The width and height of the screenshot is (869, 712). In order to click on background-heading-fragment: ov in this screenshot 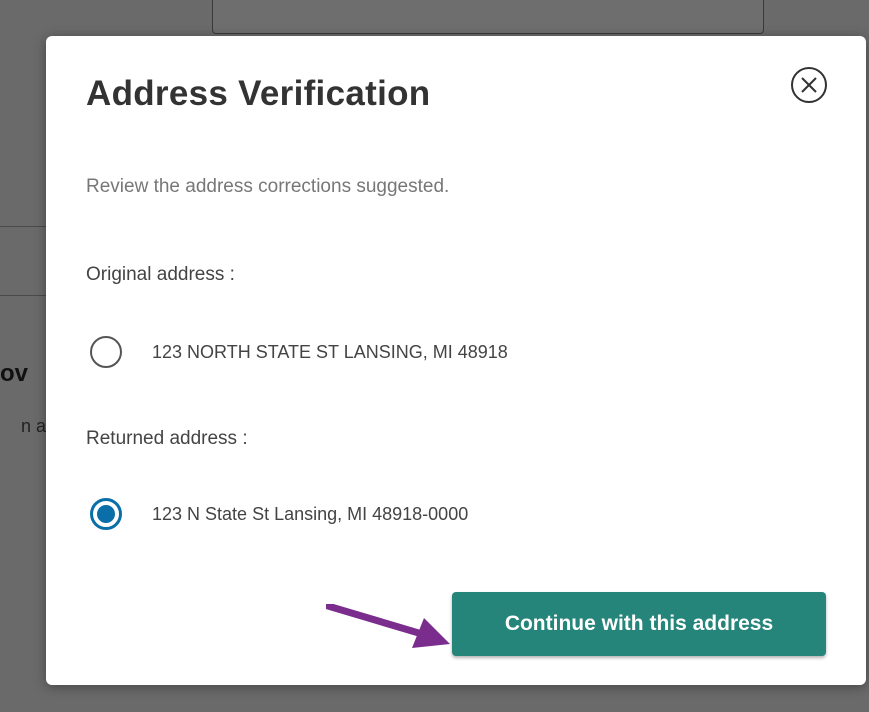, I will do `click(14, 373)`.